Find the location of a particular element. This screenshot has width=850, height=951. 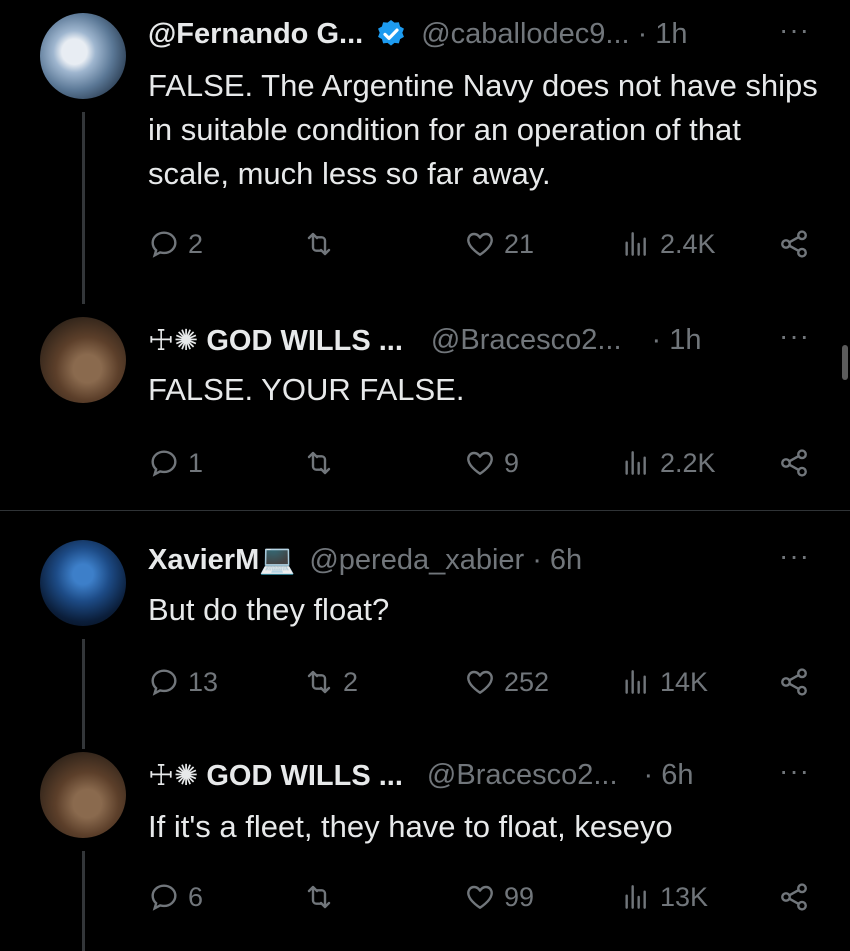

views-button: 13K is located at coordinates (664, 897).